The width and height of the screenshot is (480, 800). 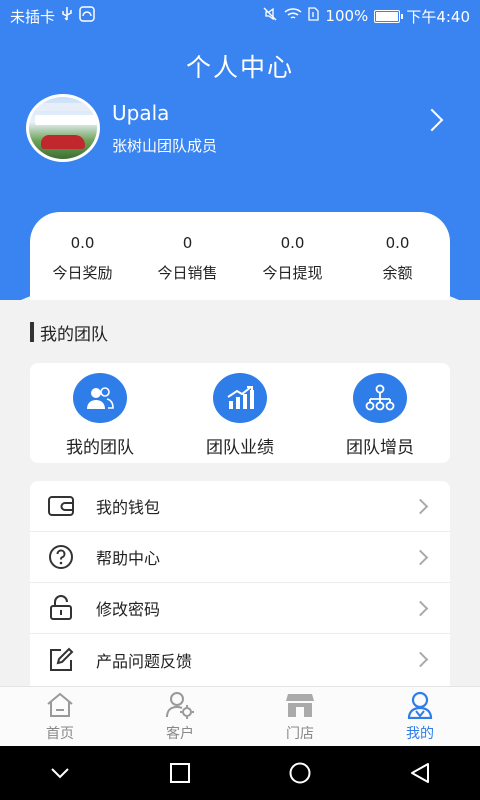 I want to click on lock-icon, so click(x=61, y=608).